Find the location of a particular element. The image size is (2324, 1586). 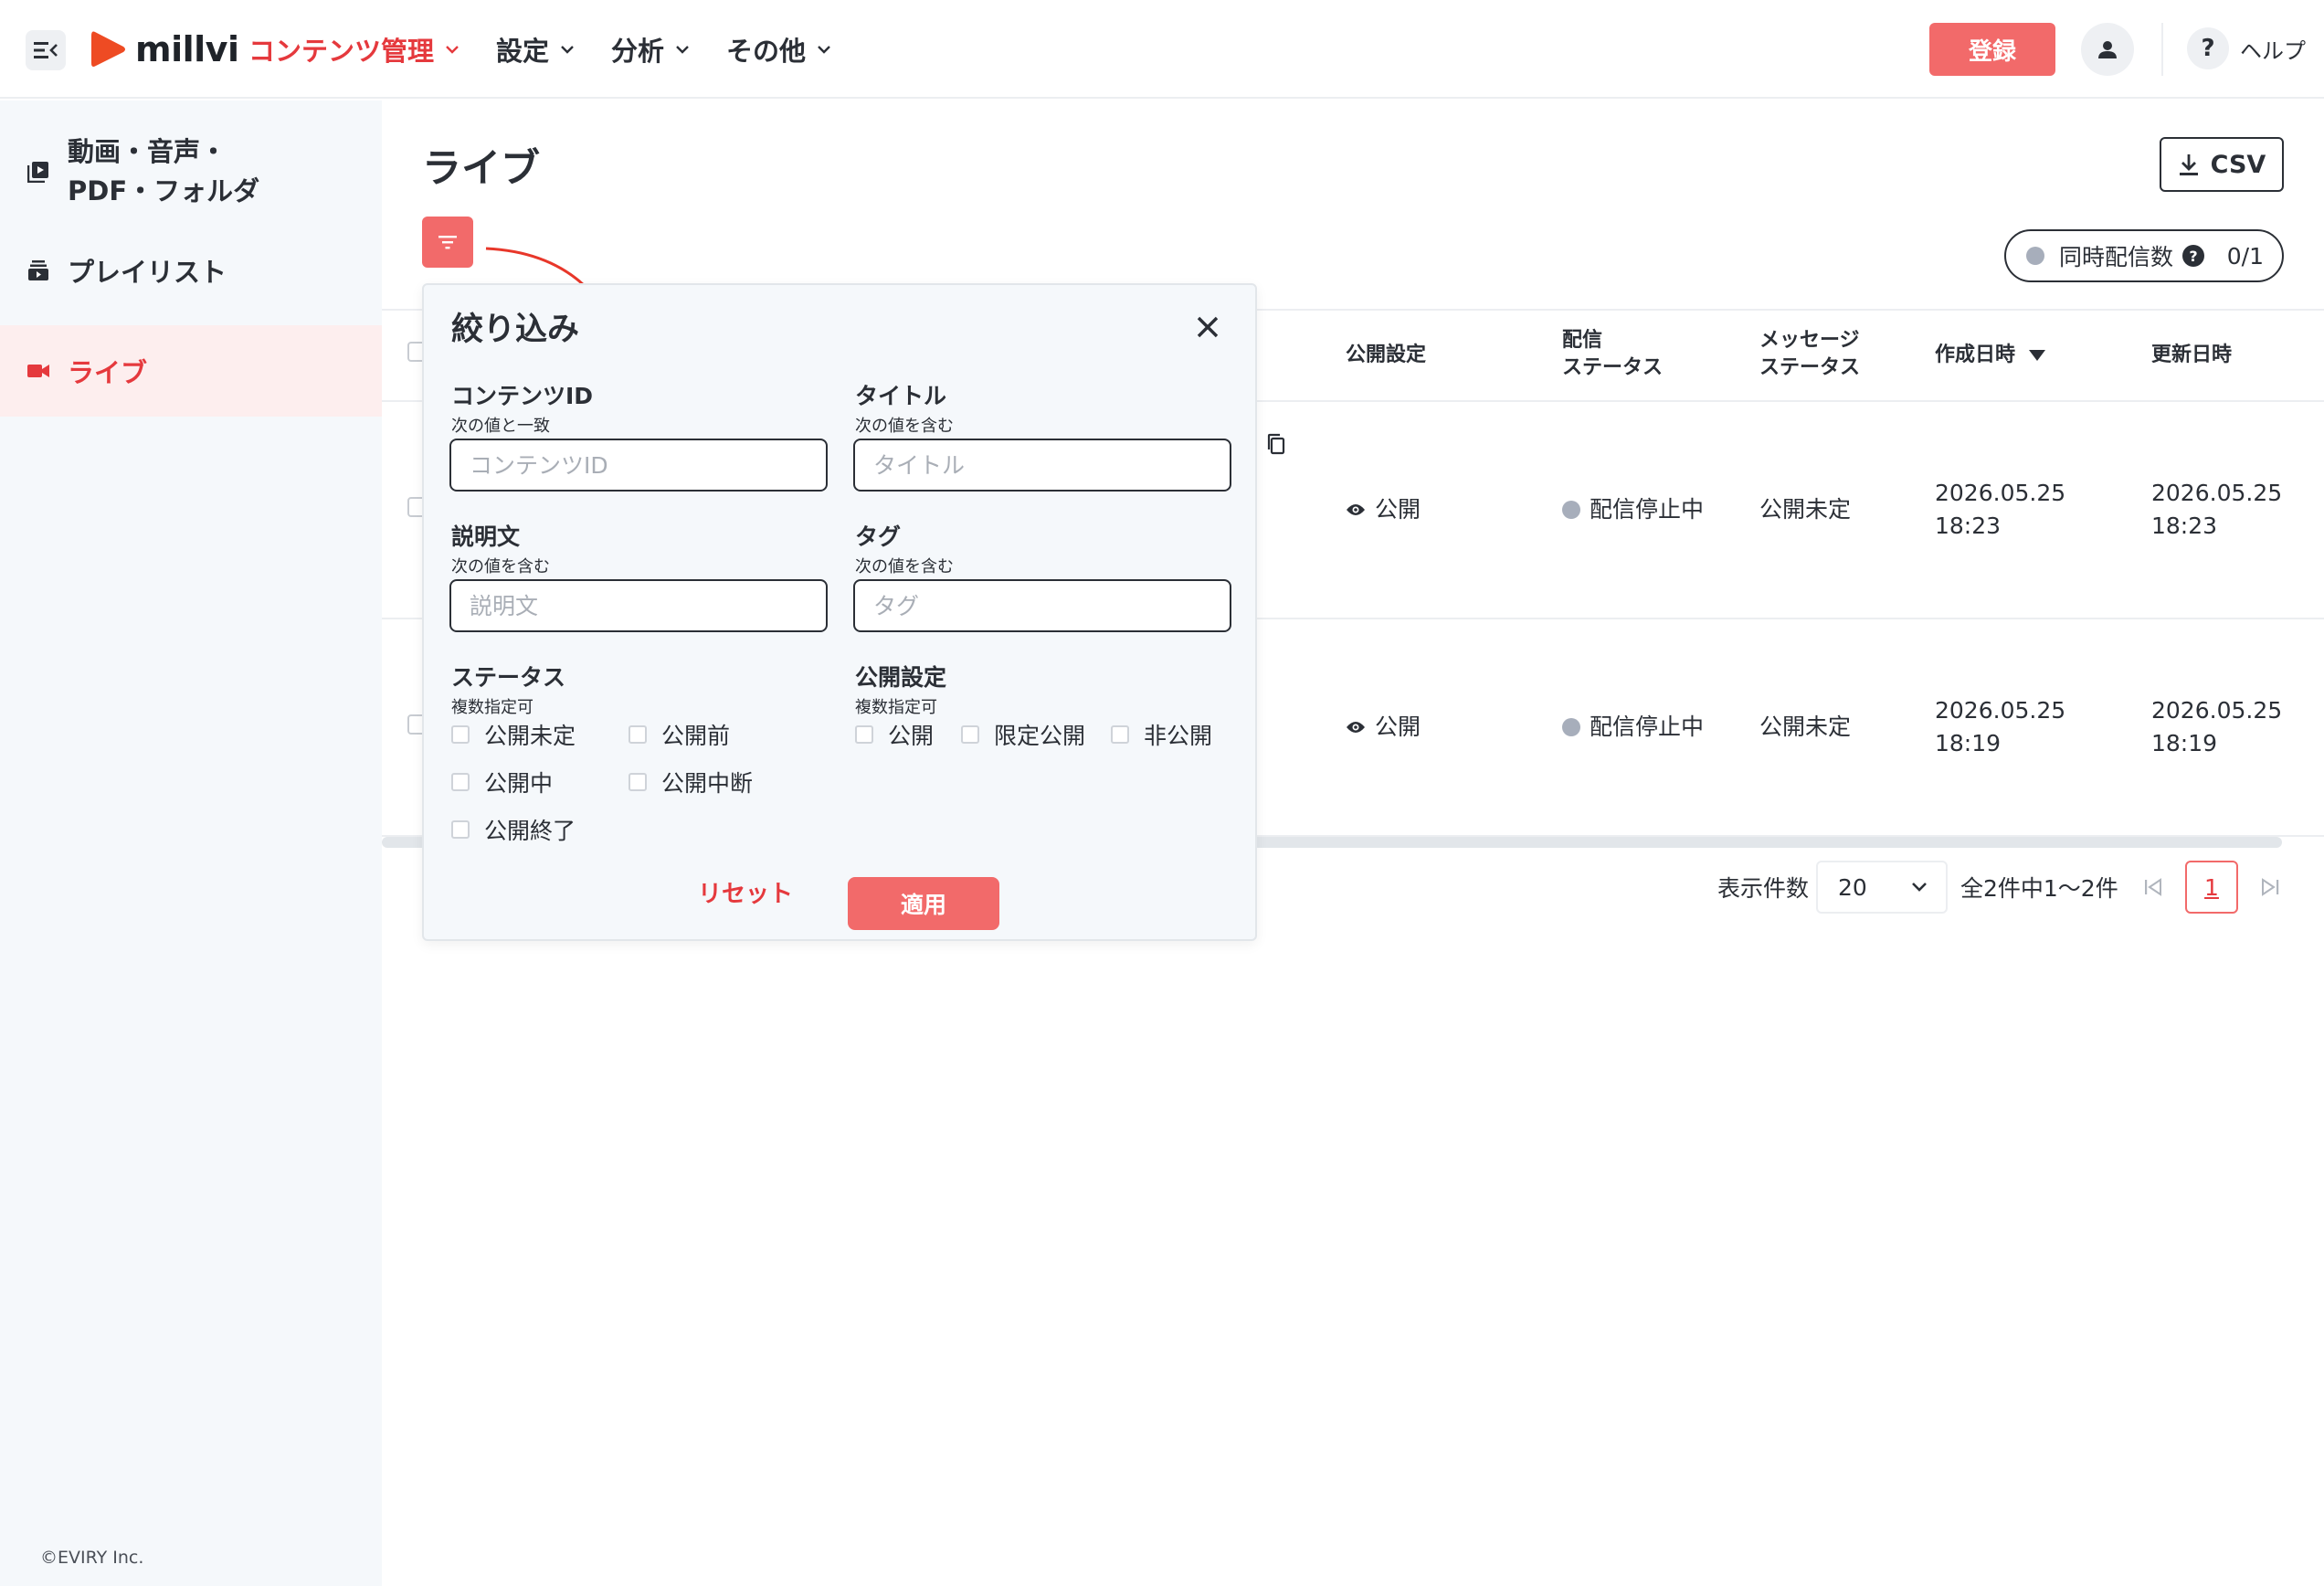

header-delivery-status: 配信 ステータス is located at coordinates (1612, 354).